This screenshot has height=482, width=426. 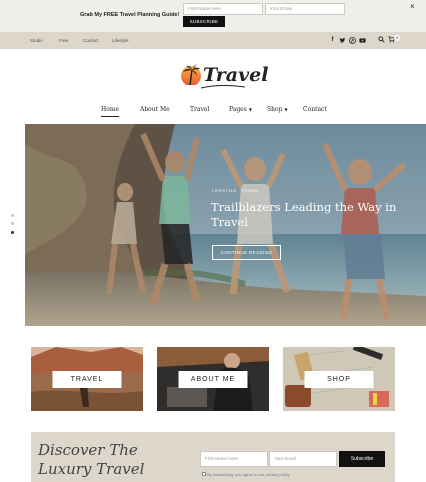 I want to click on nav-travel-label: Travel, so click(x=200, y=109).